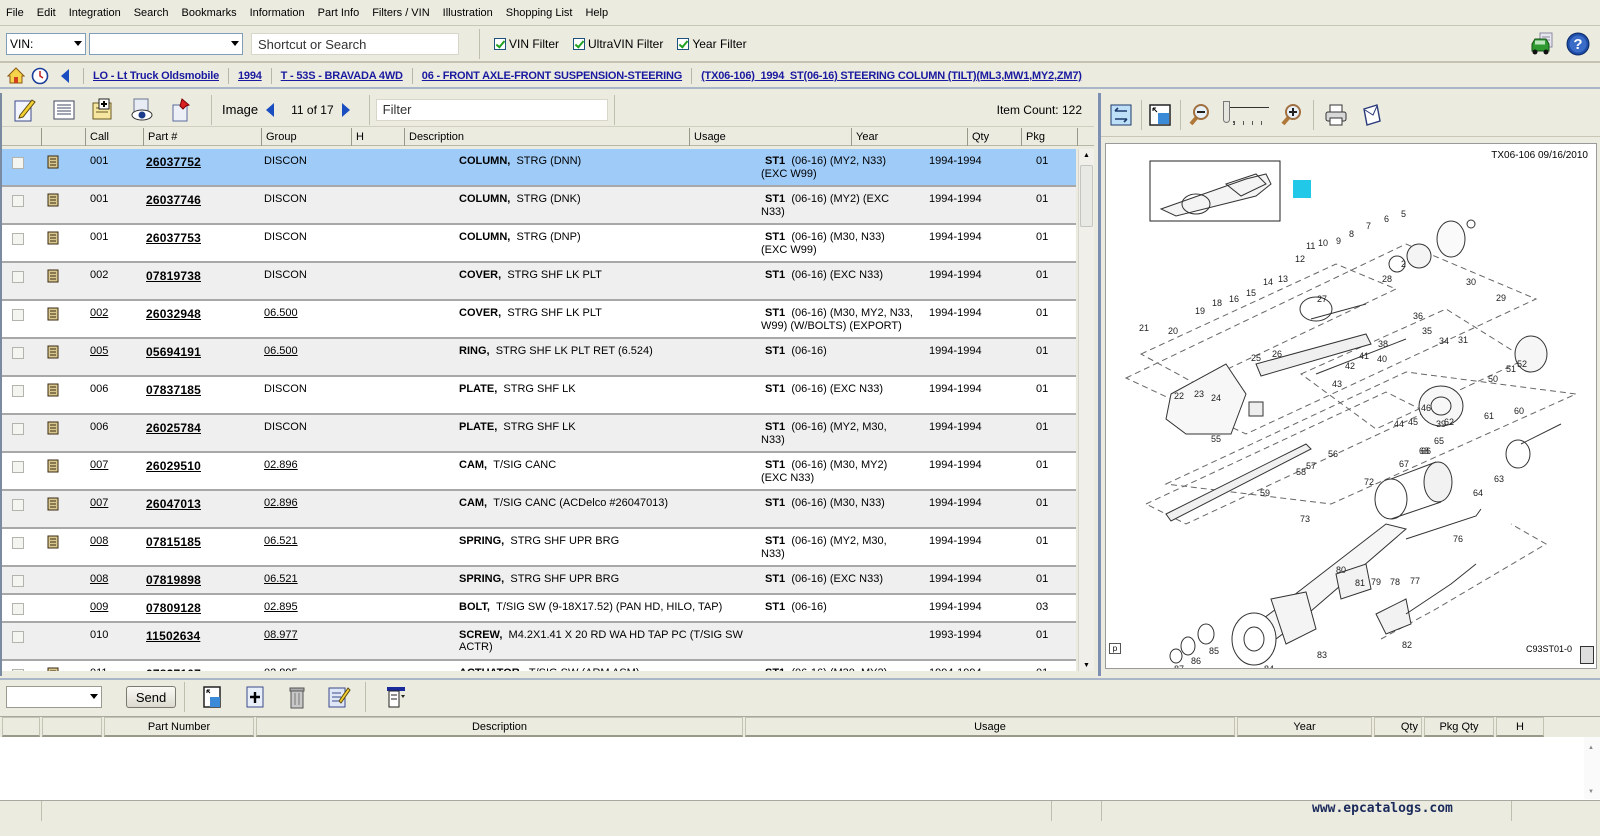 The height and width of the screenshot is (836, 1600). I want to click on part-number-link: 26047013, so click(203, 509).